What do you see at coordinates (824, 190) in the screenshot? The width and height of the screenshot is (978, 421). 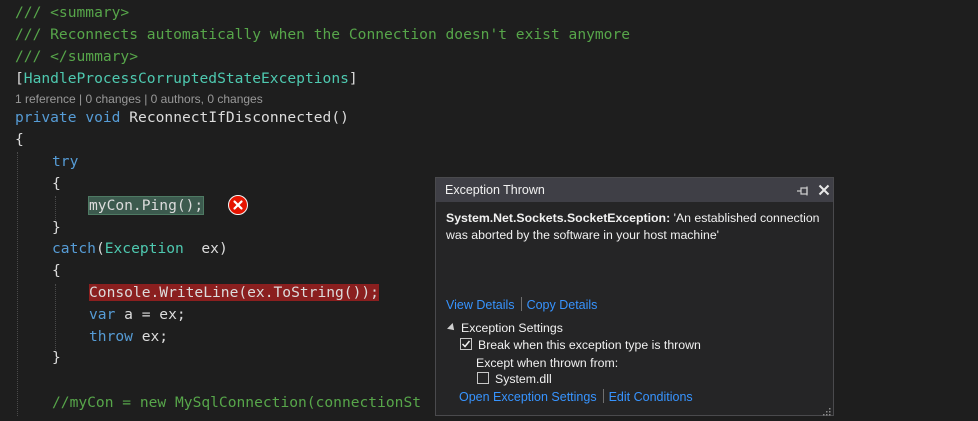 I see `close-icon` at bounding box center [824, 190].